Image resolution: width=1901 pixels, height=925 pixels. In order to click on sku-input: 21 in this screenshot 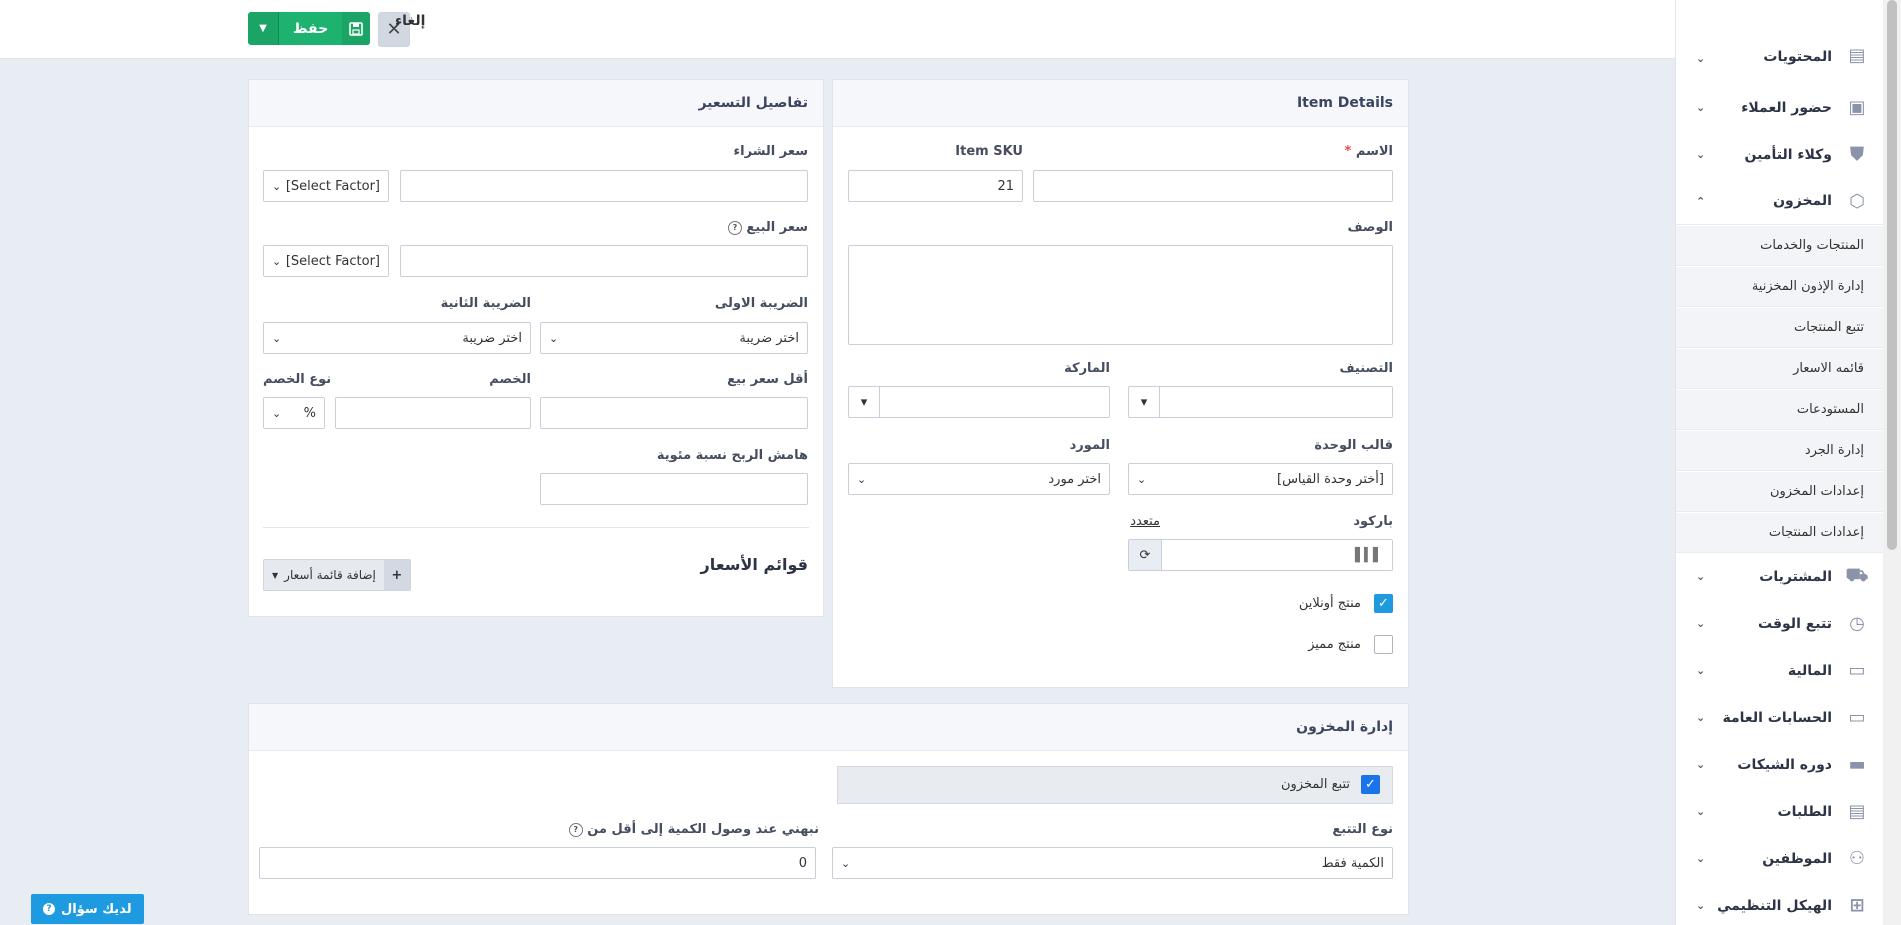, I will do `click(935, 186)`.